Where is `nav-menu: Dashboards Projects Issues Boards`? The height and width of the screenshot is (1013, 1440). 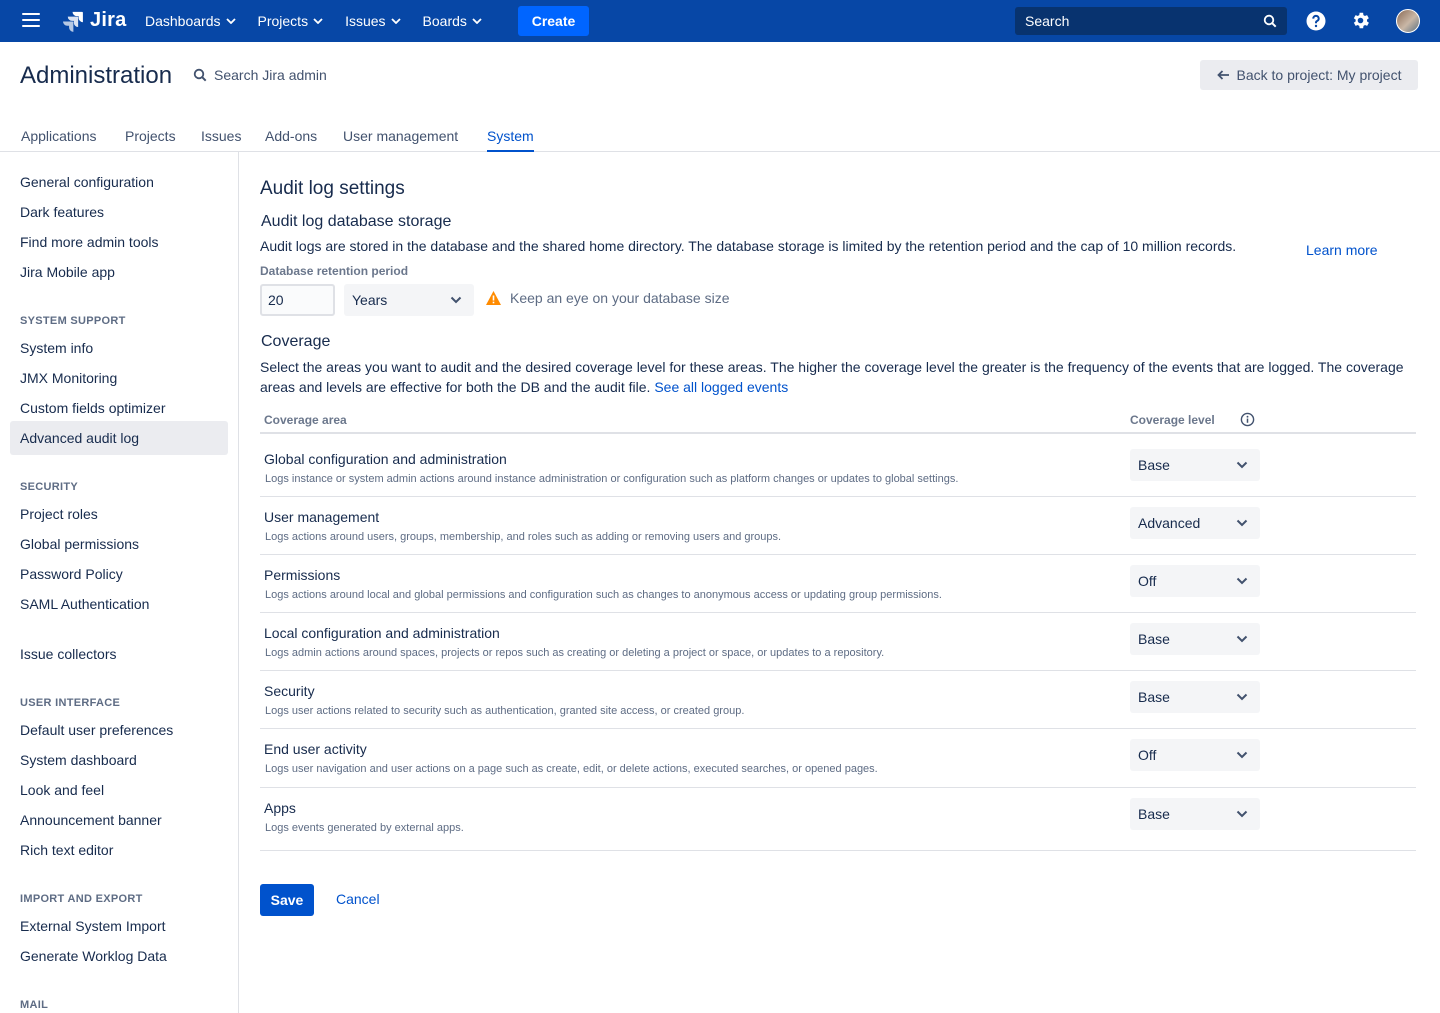 nav-menu: Dashboards Projects Issues Boards is located at coordinates (324, 21).